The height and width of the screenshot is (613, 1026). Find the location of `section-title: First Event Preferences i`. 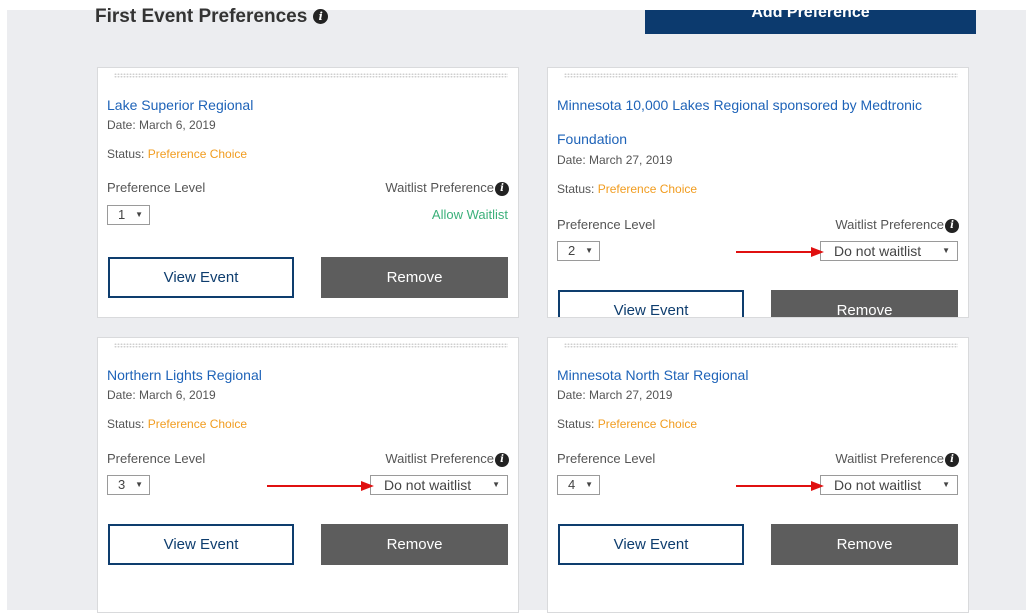

section-title: First Event Preferences i is located at coordinates (212, 17).